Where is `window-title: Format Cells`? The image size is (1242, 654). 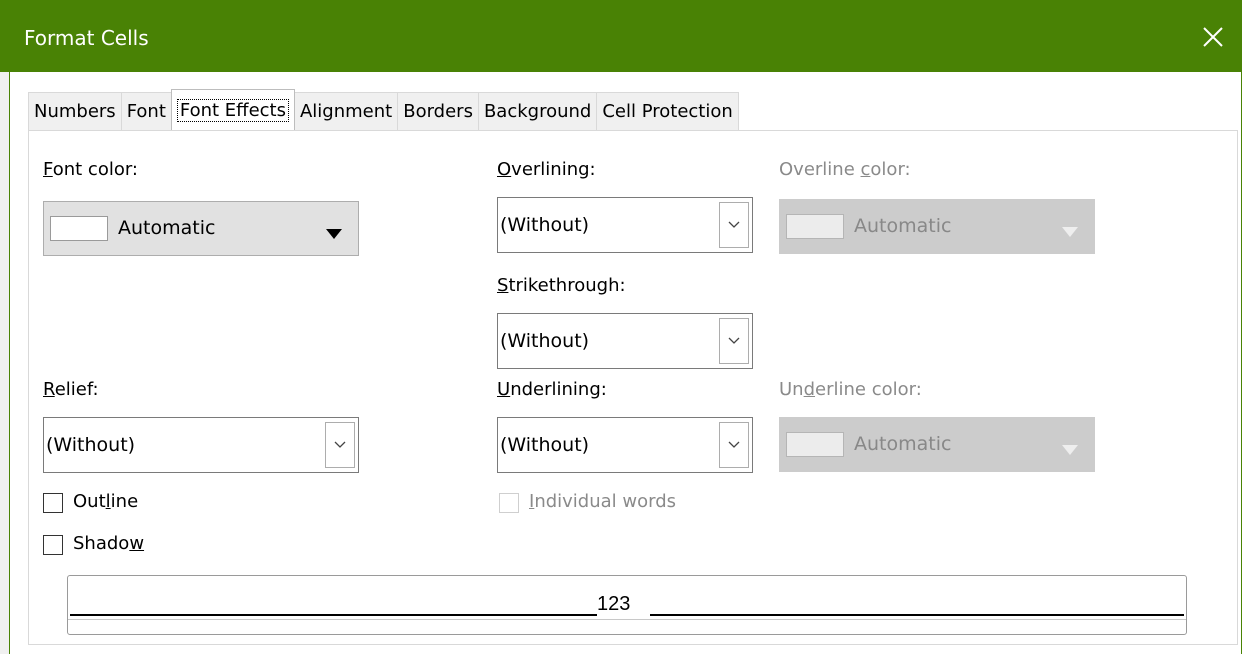 window-title: Format Cells is located at coordinates (86, 38).